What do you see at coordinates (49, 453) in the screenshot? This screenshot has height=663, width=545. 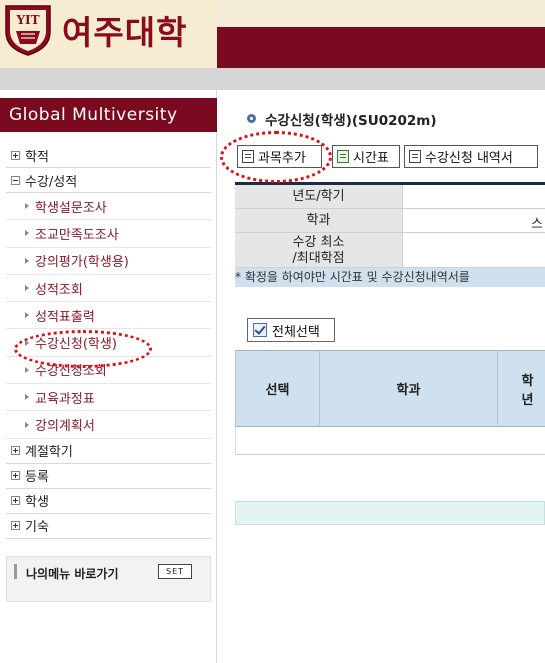 I see `menu-label: 계절학기` at bounding box center [49, 453].